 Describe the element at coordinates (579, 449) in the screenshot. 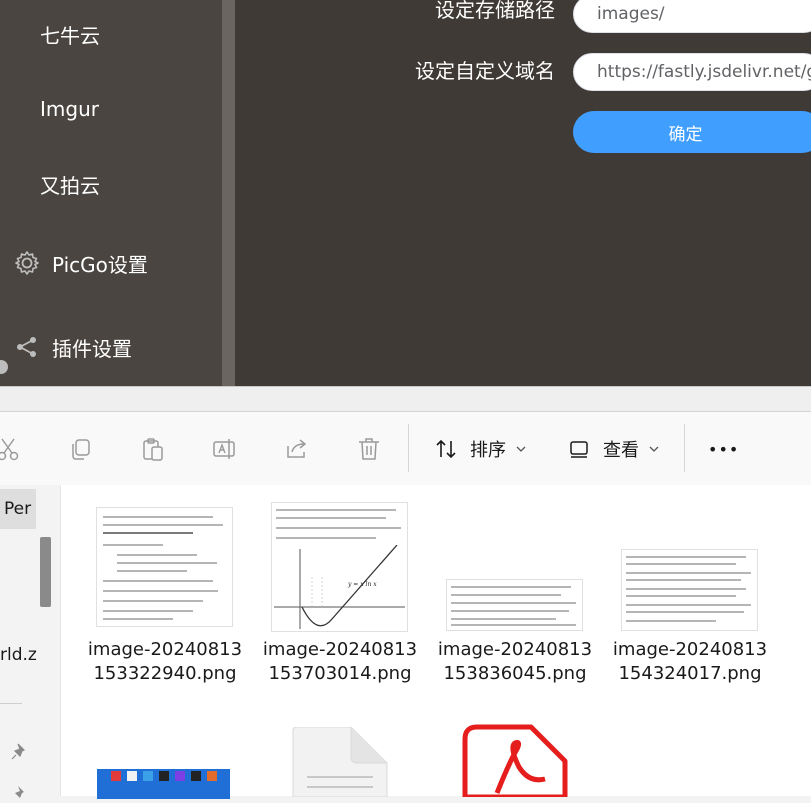

I see `view-icon` at that location.